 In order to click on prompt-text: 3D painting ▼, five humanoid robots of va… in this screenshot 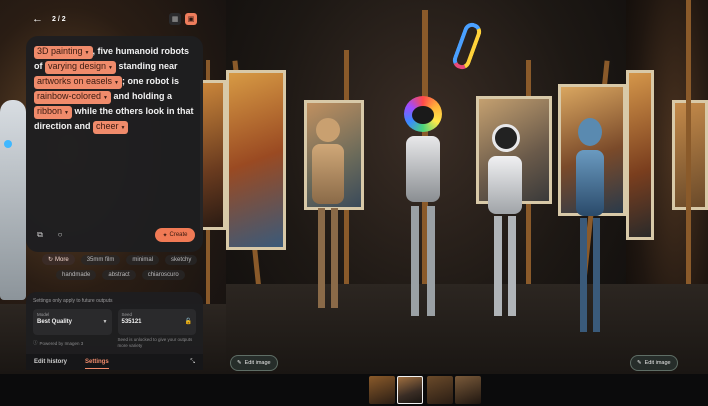, I will do `click(114, 89)`.